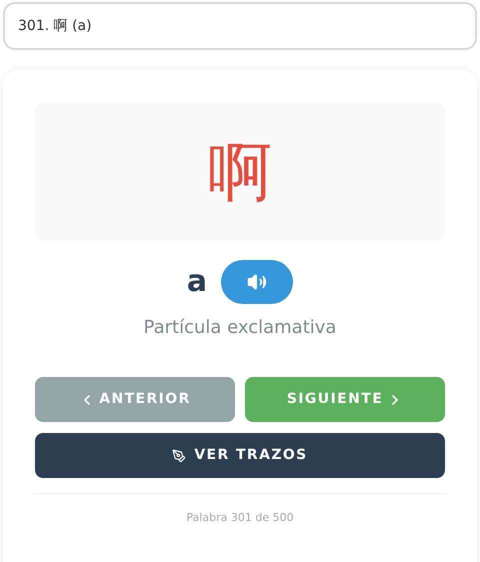 Image resolution: width=480 pixels, height=562 pixels. I want to click on speaker-icon, so click(257, 282).